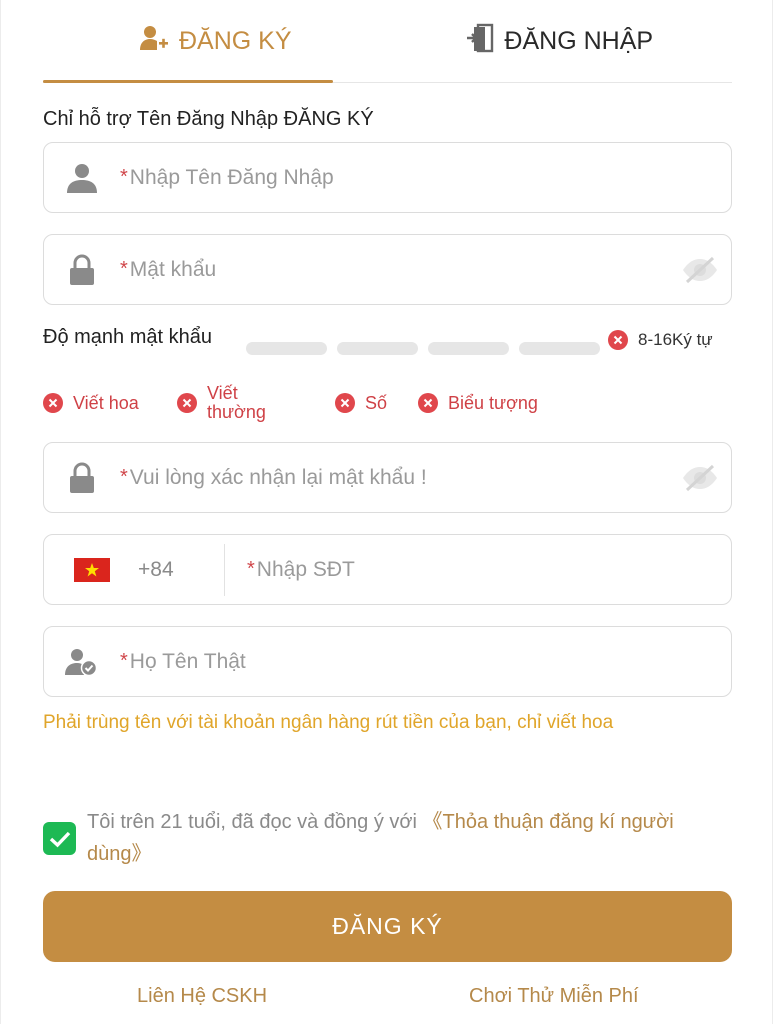  What do you see at coordinates (208, 119) in the screenshot?
I see `username-hint: Chỉ hỗ trợ Tên Đăng Nhập ĐĂNG KÝ` at bounding box center [208, 119].